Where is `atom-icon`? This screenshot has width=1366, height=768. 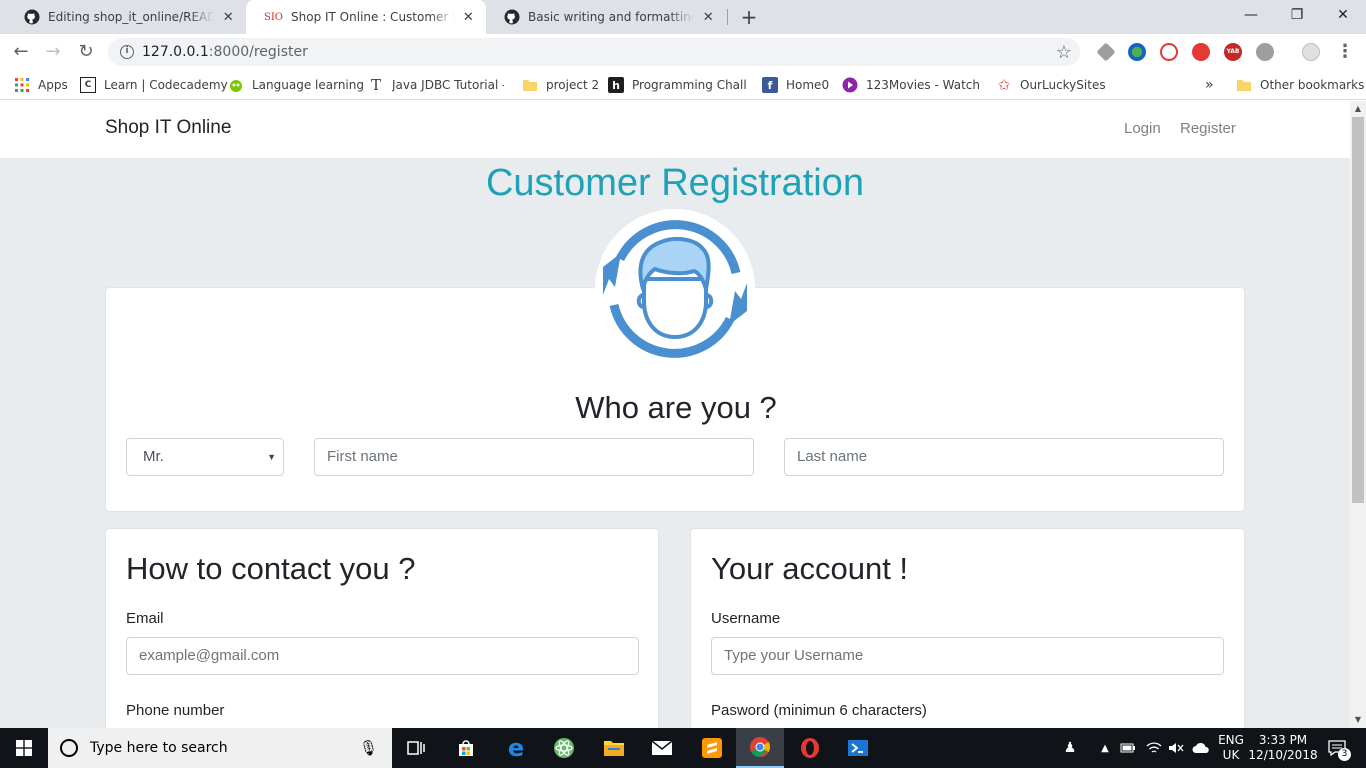 atom-icon is located at coordinates (564, 748).